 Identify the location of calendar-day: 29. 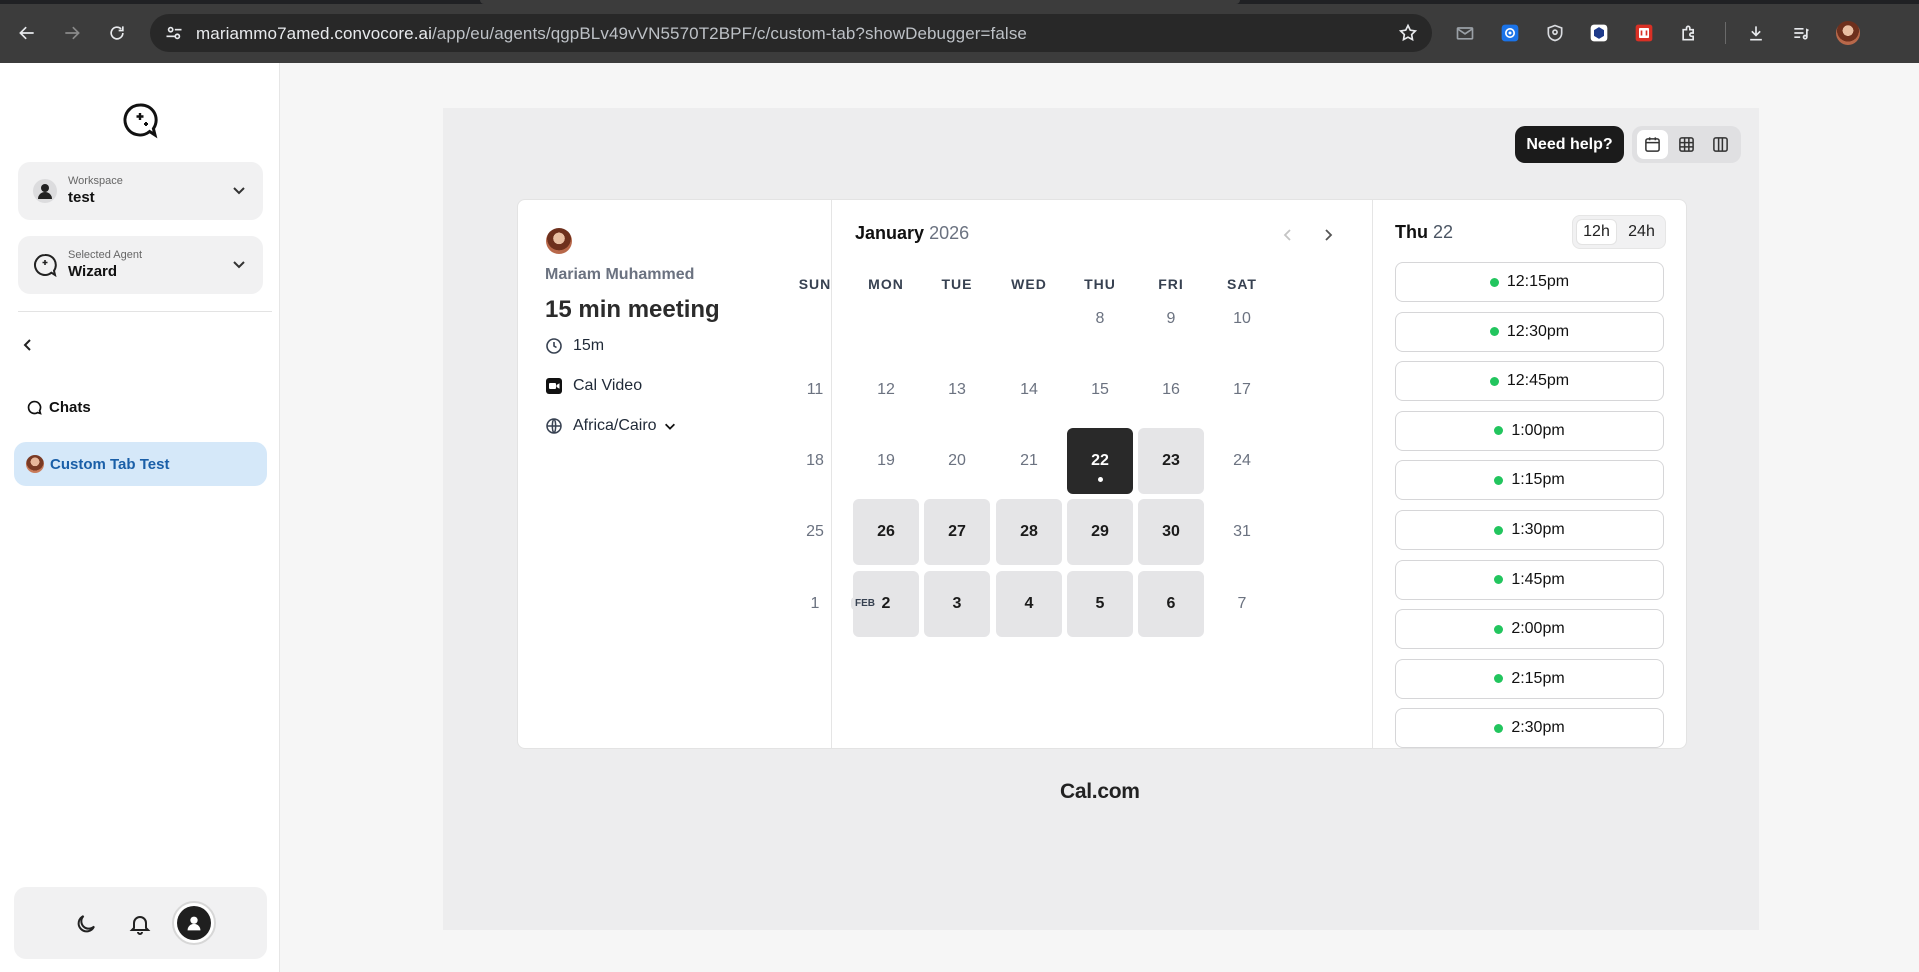
(1100, 532).